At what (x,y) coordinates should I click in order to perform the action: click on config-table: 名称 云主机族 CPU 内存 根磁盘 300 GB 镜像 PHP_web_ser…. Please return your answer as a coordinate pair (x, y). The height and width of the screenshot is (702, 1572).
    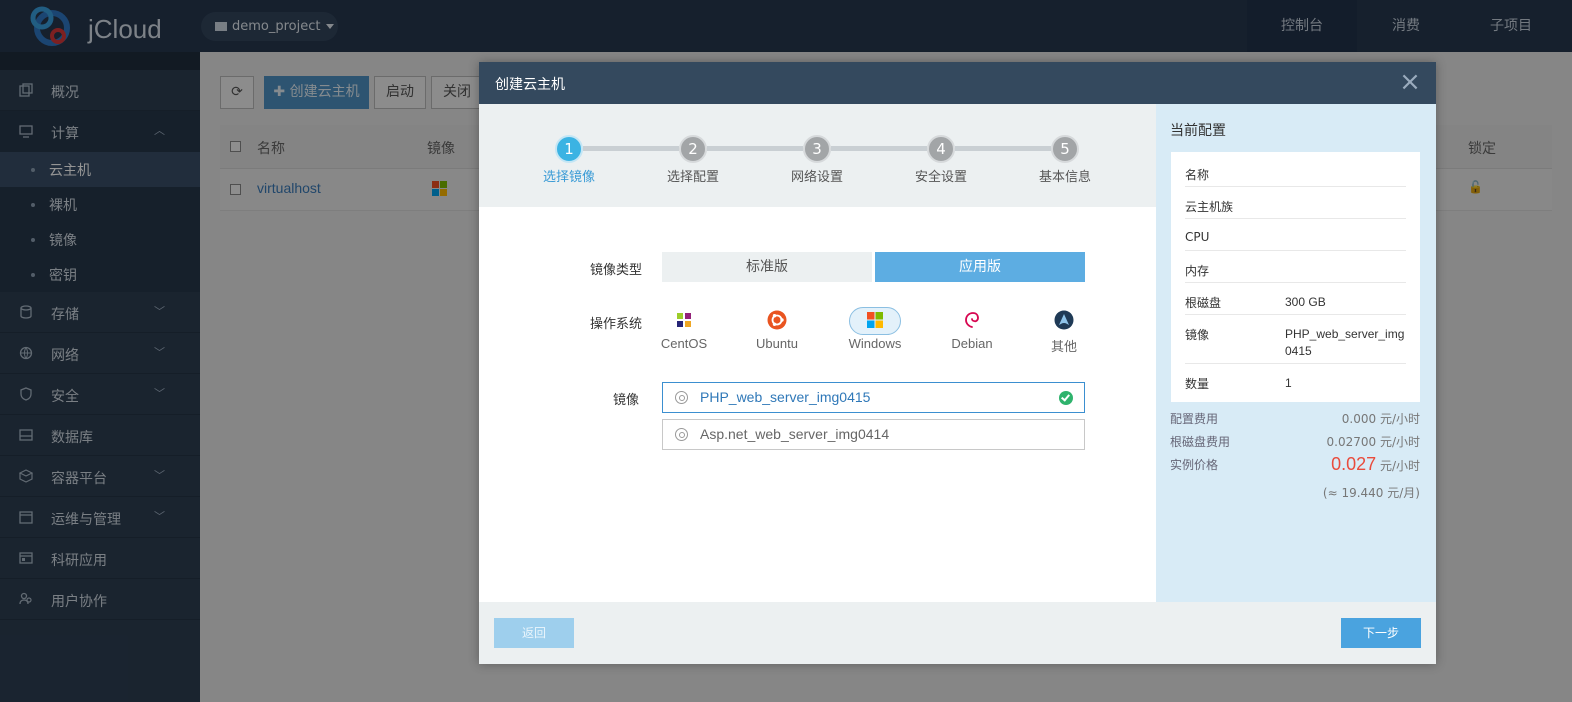
    Looking at the image, I should click on (1295, 277).